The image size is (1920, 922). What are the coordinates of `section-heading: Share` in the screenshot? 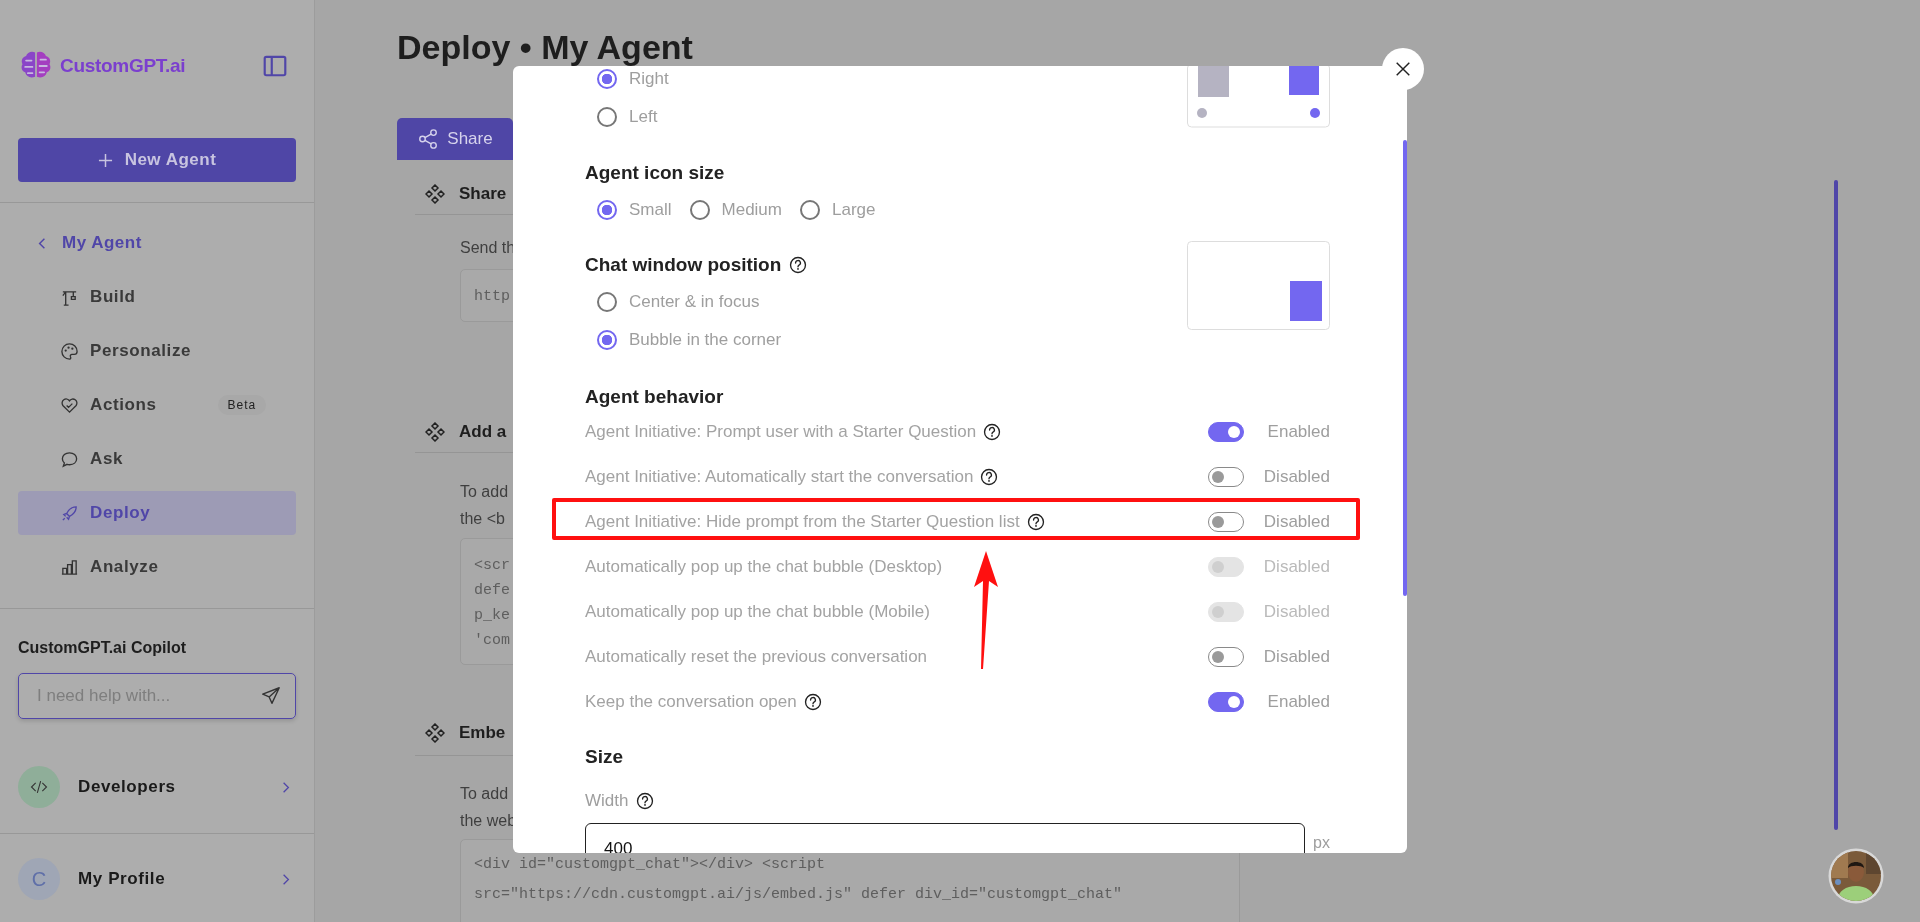 It's located at (483, 194).